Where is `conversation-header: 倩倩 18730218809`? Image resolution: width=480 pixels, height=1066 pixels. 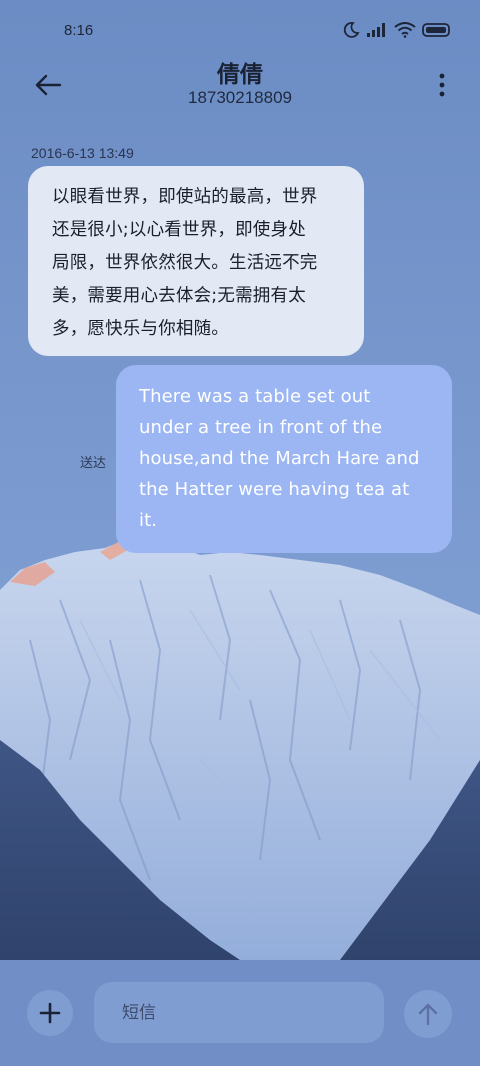 conversation-header: 倩倩 18730218809 is located at coordinates (240, 85).